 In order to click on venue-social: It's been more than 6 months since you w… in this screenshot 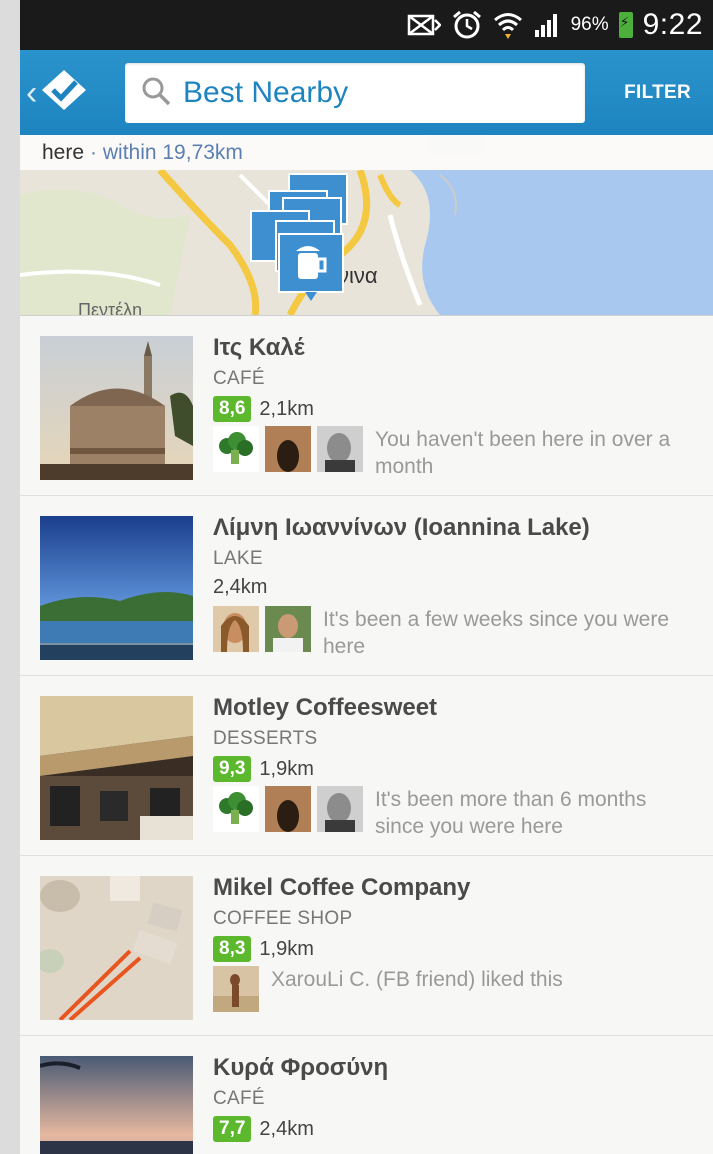, I will do `click(454, 813)`.